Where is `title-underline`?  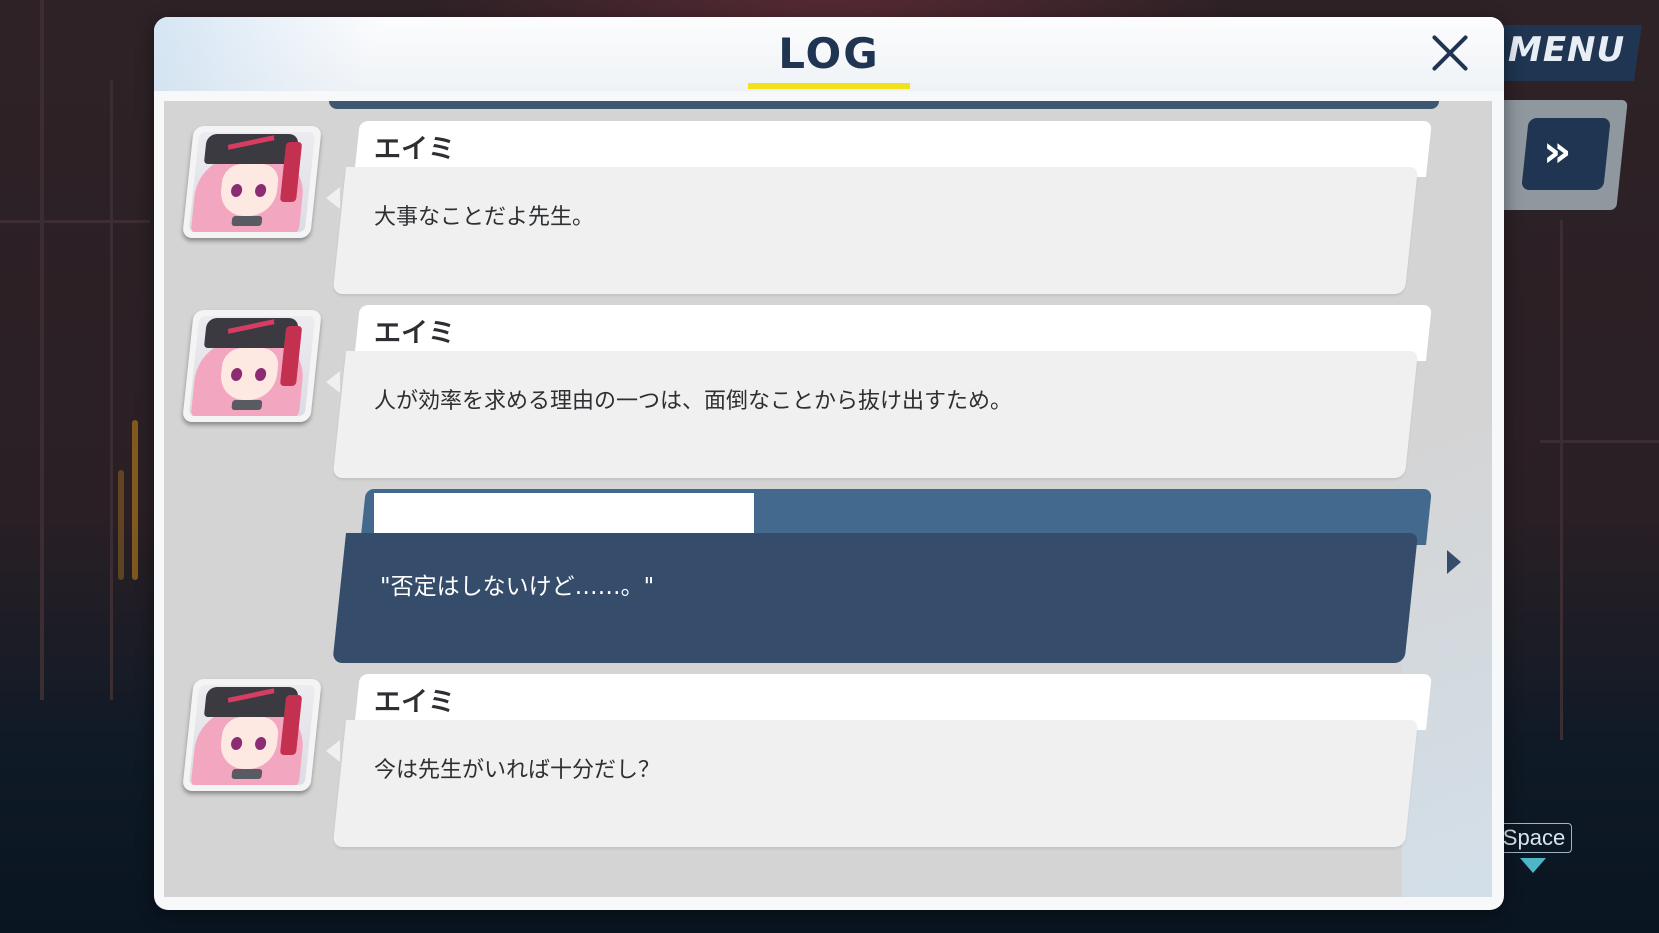 title-underline is located at coordinates (829, 86).